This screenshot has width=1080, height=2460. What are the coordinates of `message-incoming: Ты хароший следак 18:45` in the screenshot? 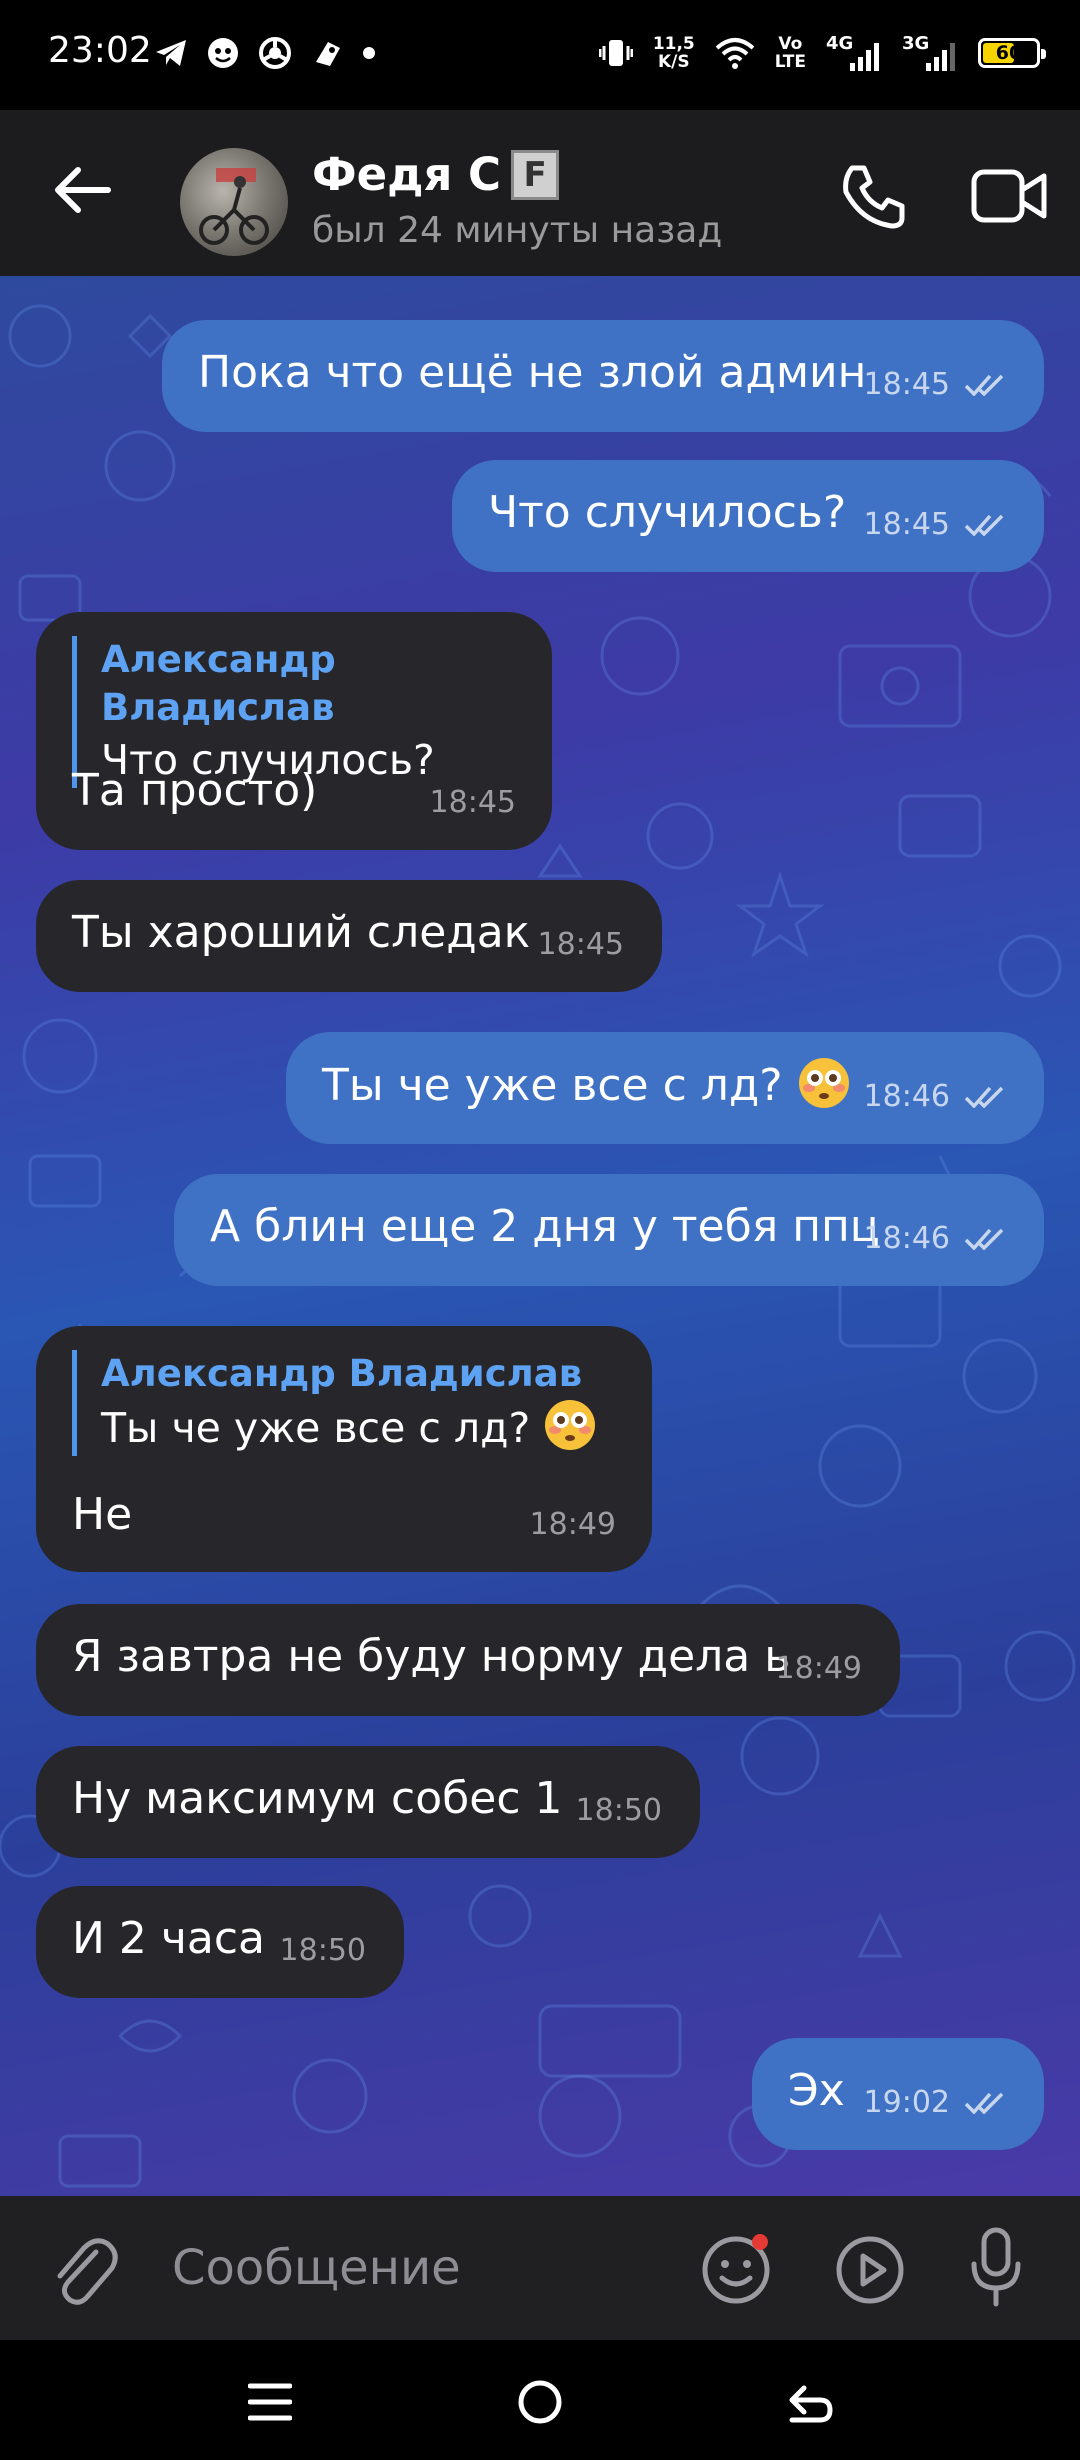 It's located at (349, 936).